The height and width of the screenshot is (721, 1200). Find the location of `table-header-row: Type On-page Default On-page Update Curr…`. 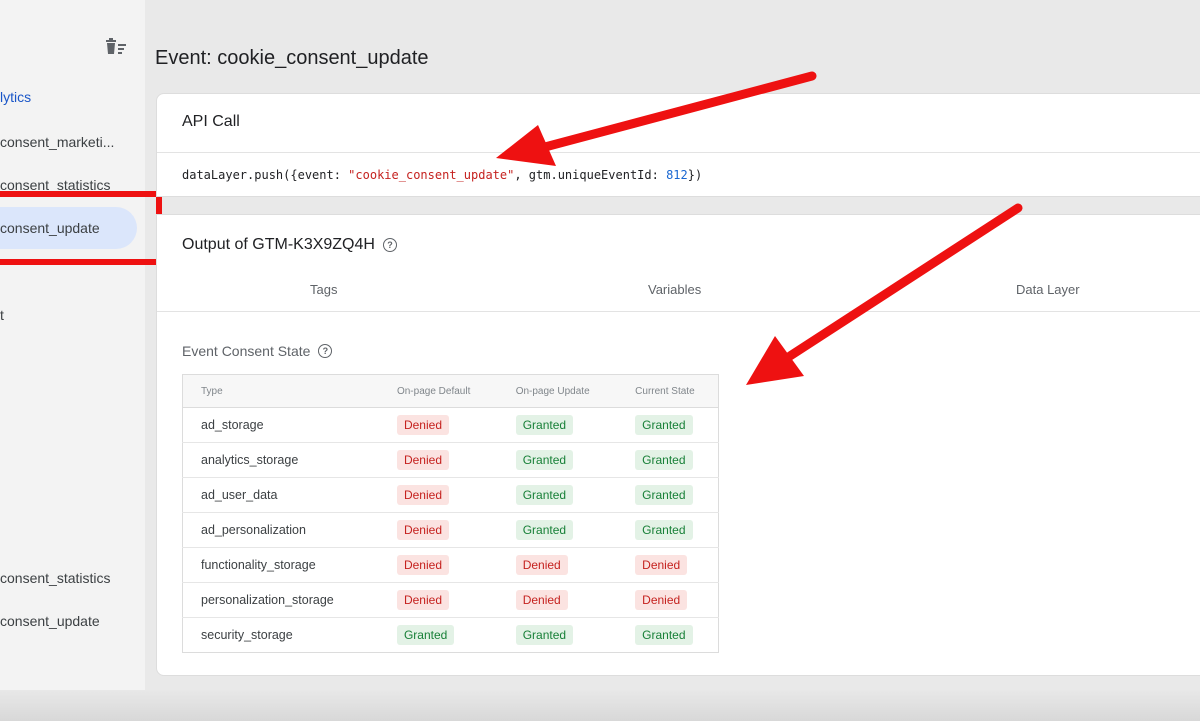

table-header-row: Type On-page Default On-page Update Curr… is located at coordinates (450, 391).